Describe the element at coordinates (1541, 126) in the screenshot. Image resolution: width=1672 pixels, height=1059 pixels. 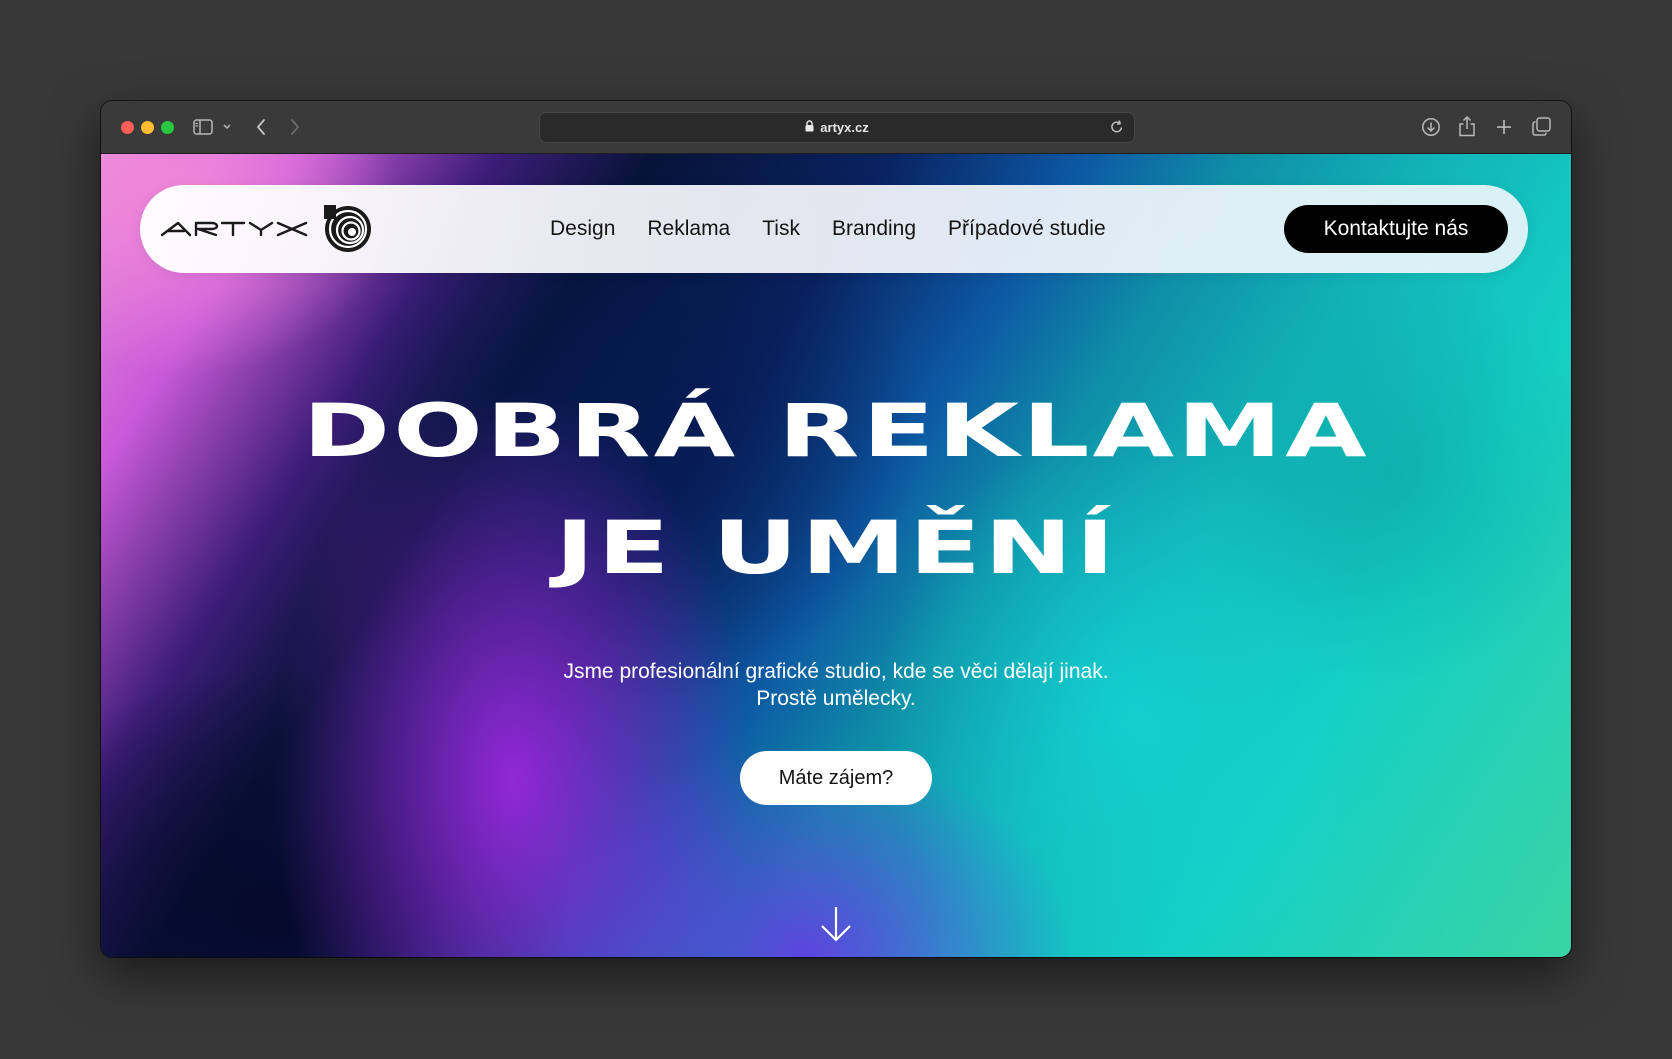
I see `tabs-overview-icon` at that location.